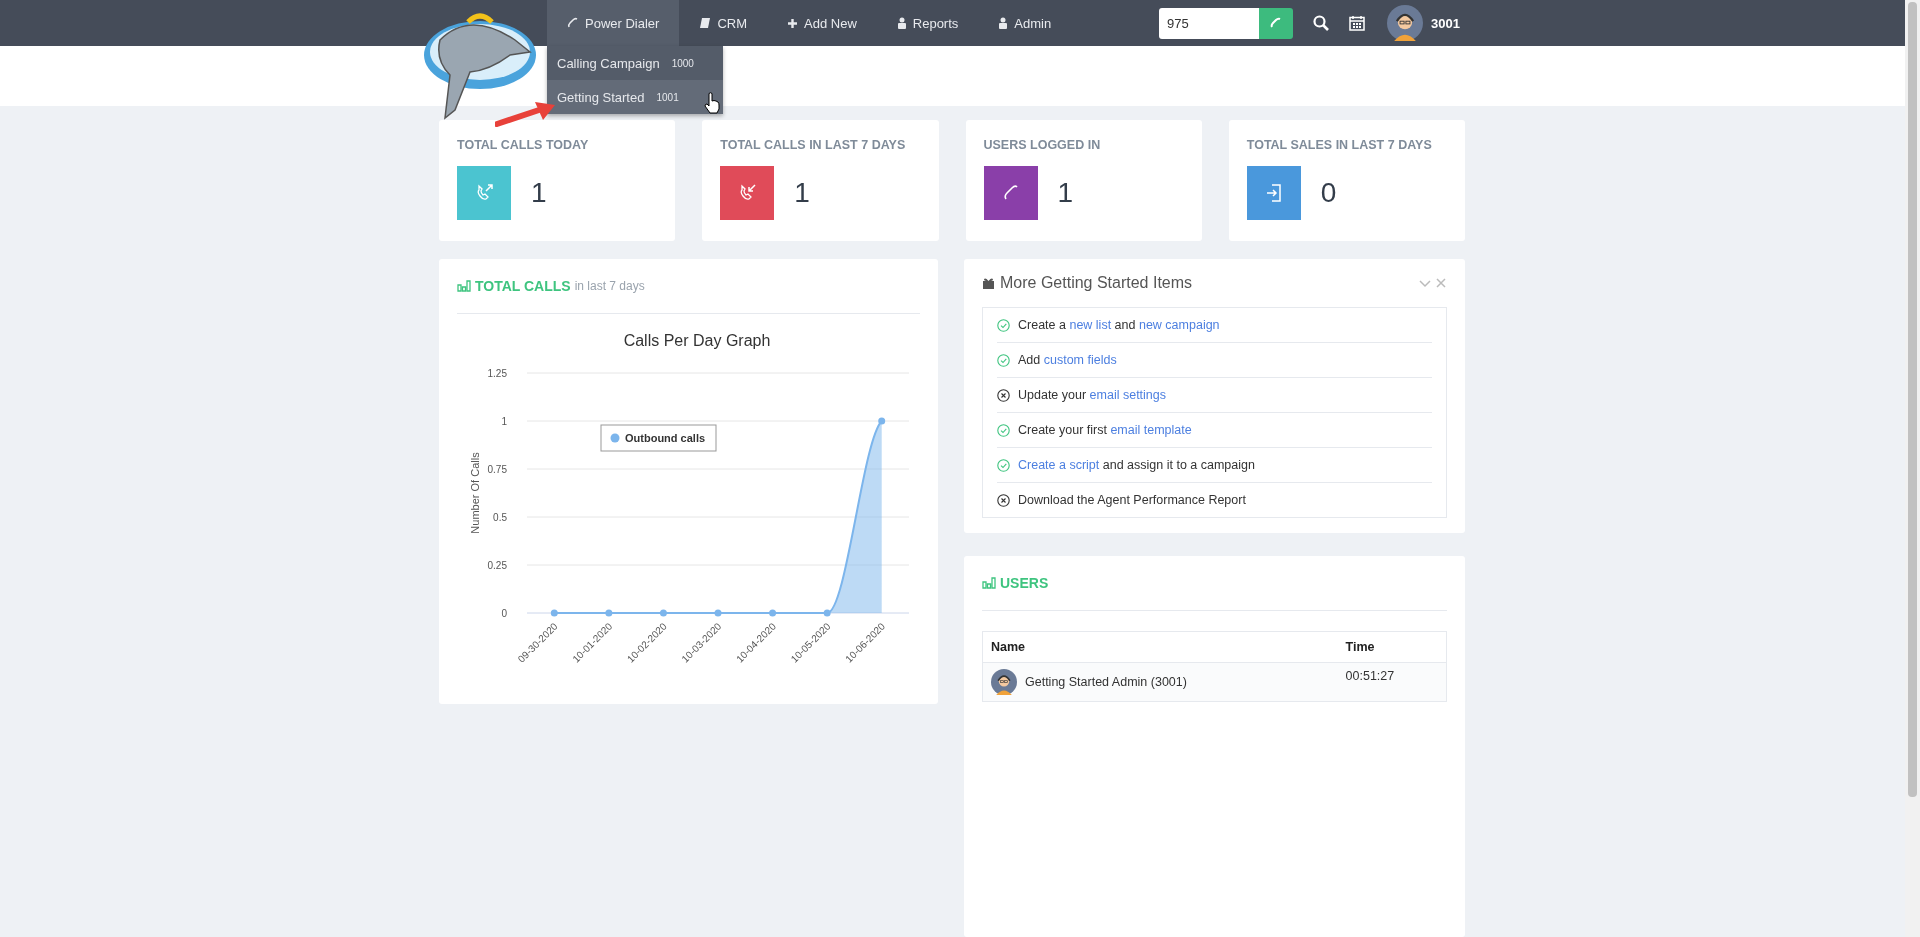  What do you see at coordinates (1328, 193) in the screenshot?
I see `stat-value: 0` at bounding box center [1328, 193].